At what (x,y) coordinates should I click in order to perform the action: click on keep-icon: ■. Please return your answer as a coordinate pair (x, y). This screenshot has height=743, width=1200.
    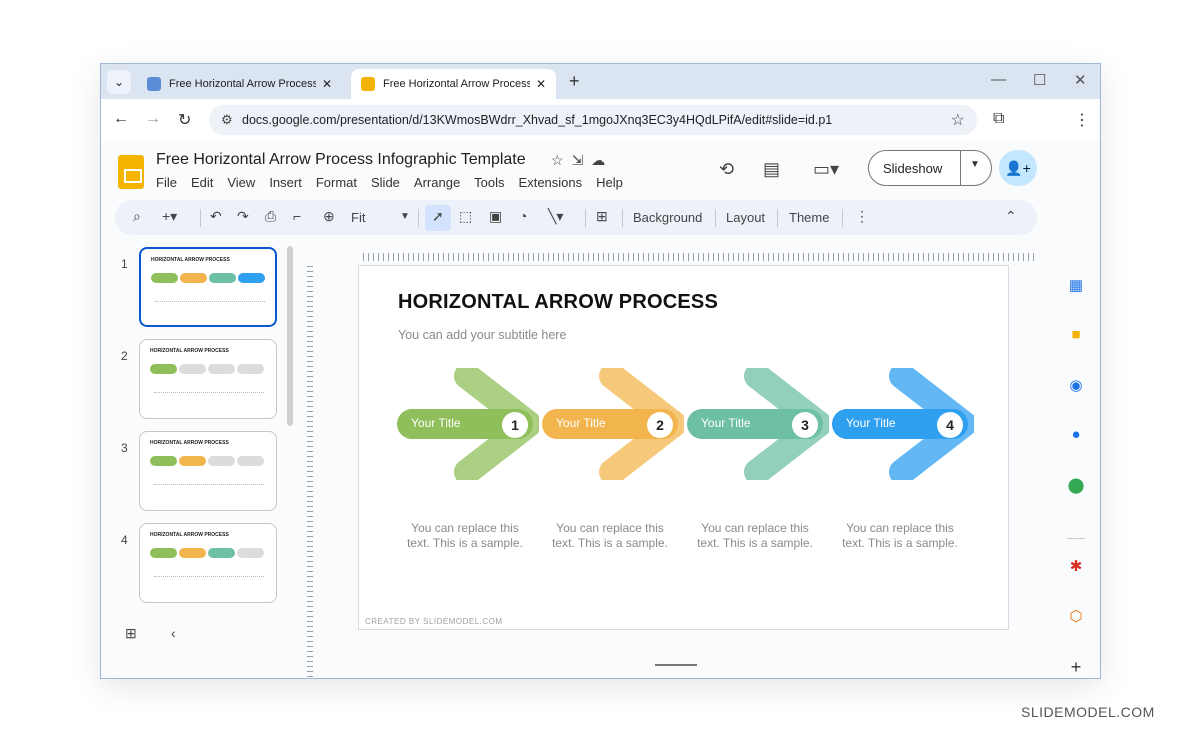
    Looking at the image, I should click on (1076, 334).